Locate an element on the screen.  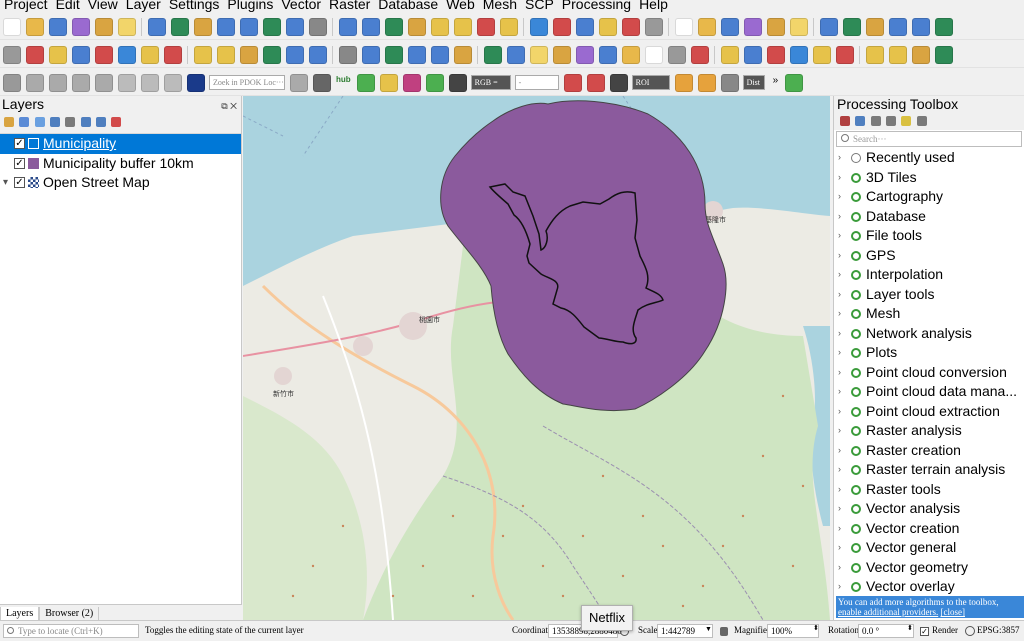
filter-legend-icon is located at coordinates (70, 122).